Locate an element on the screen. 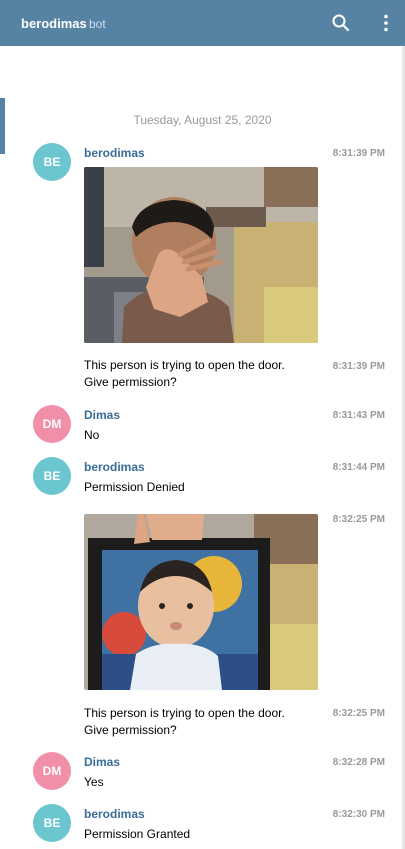 The width and height of the screenshot is (405, 849). chat-subtitle: bot is located at coordinates (97, 24).